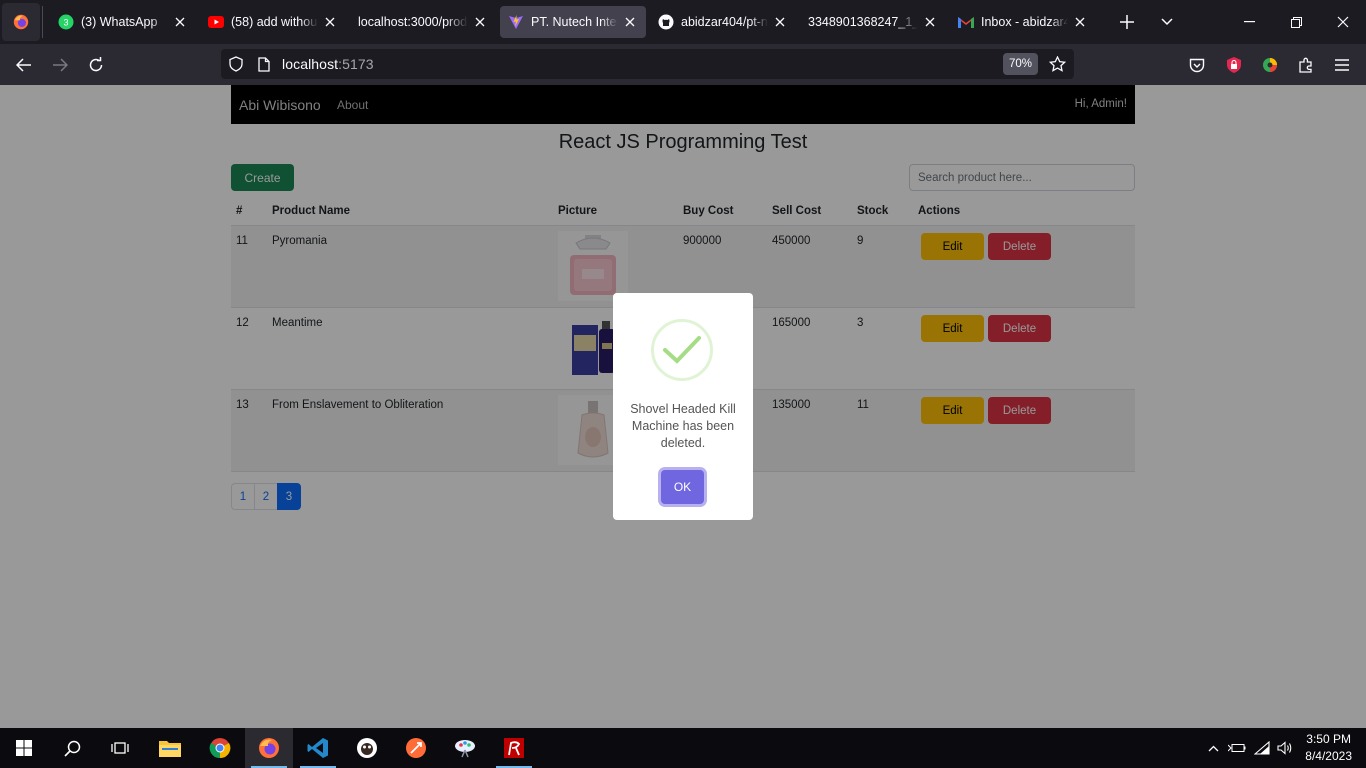 This screenshot has height=768, width=1366. I want to click on chrome-button, so click(220, 748).